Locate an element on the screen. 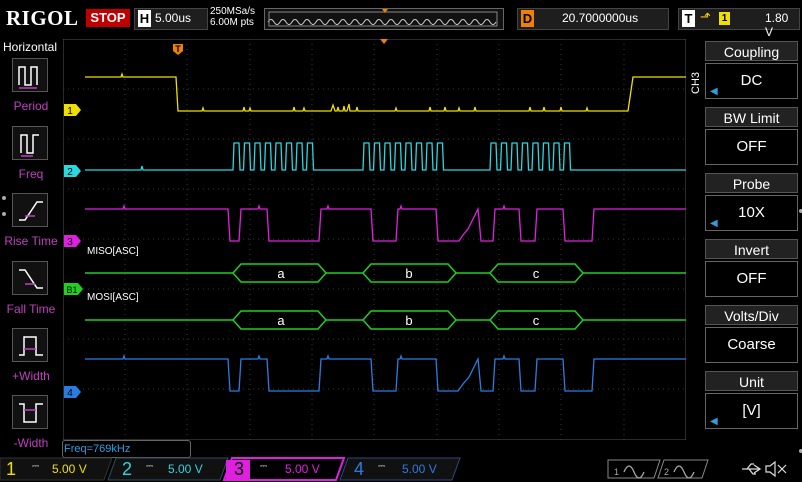  svg-text: 2 is located at coordinates (666, 472).